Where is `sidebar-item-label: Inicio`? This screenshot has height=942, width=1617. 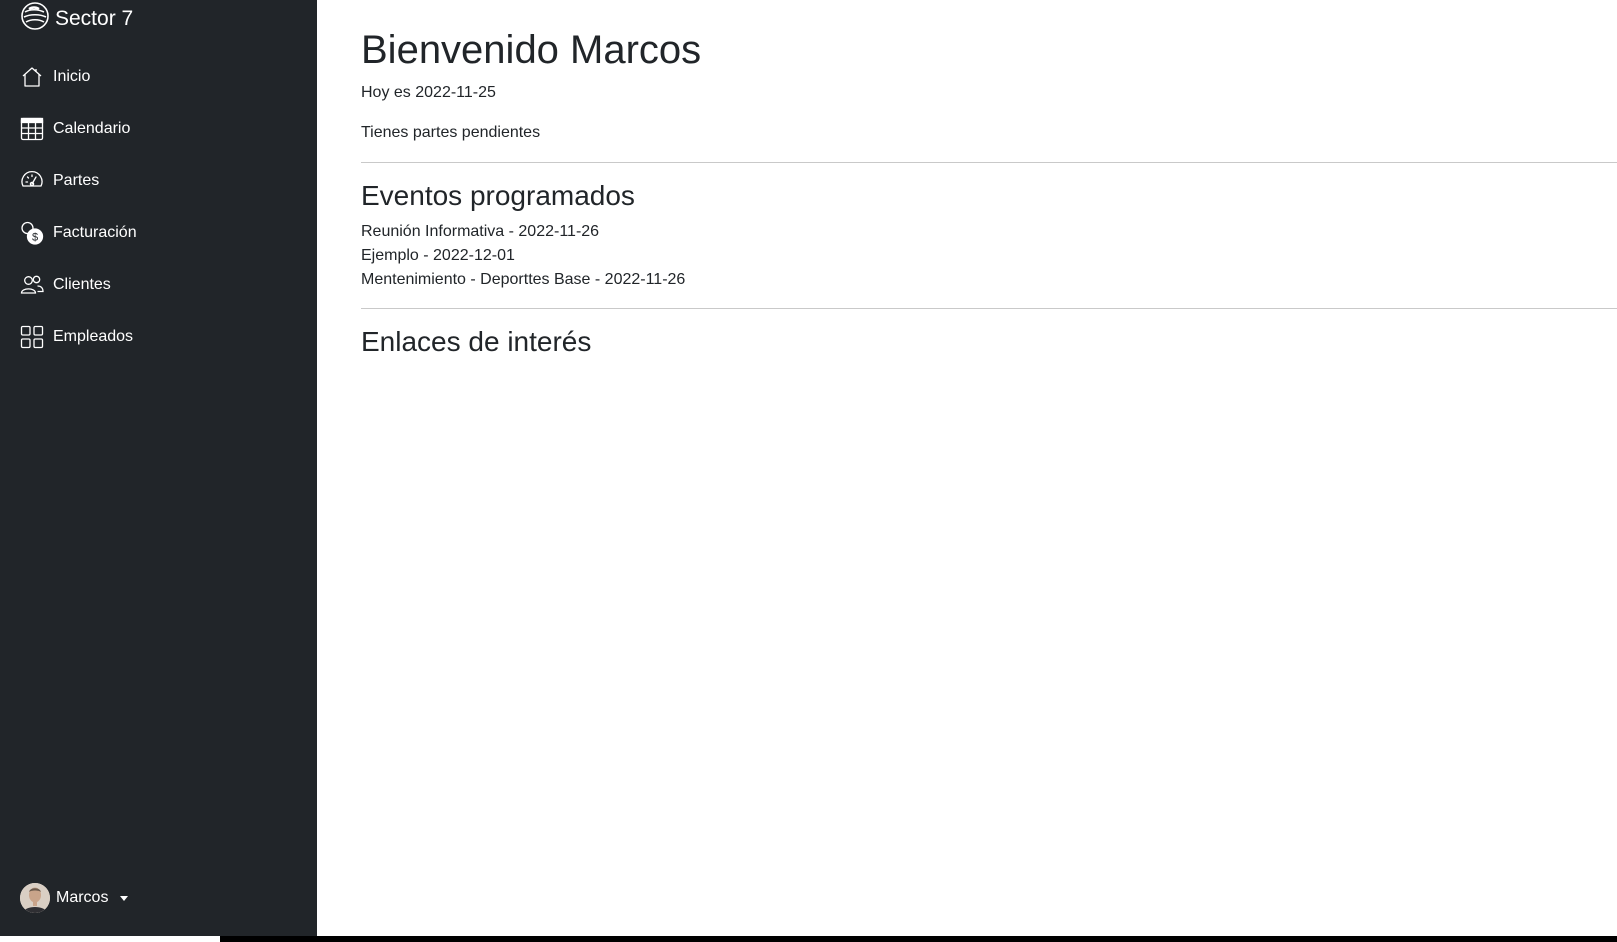 sidebar-item-label: Inicio is located at coordinates (72, 76).